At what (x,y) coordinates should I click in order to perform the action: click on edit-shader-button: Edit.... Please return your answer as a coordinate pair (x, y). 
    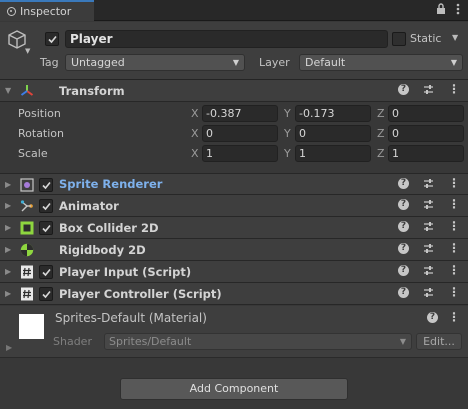
    Looking at the image, I should click on (439, 341).